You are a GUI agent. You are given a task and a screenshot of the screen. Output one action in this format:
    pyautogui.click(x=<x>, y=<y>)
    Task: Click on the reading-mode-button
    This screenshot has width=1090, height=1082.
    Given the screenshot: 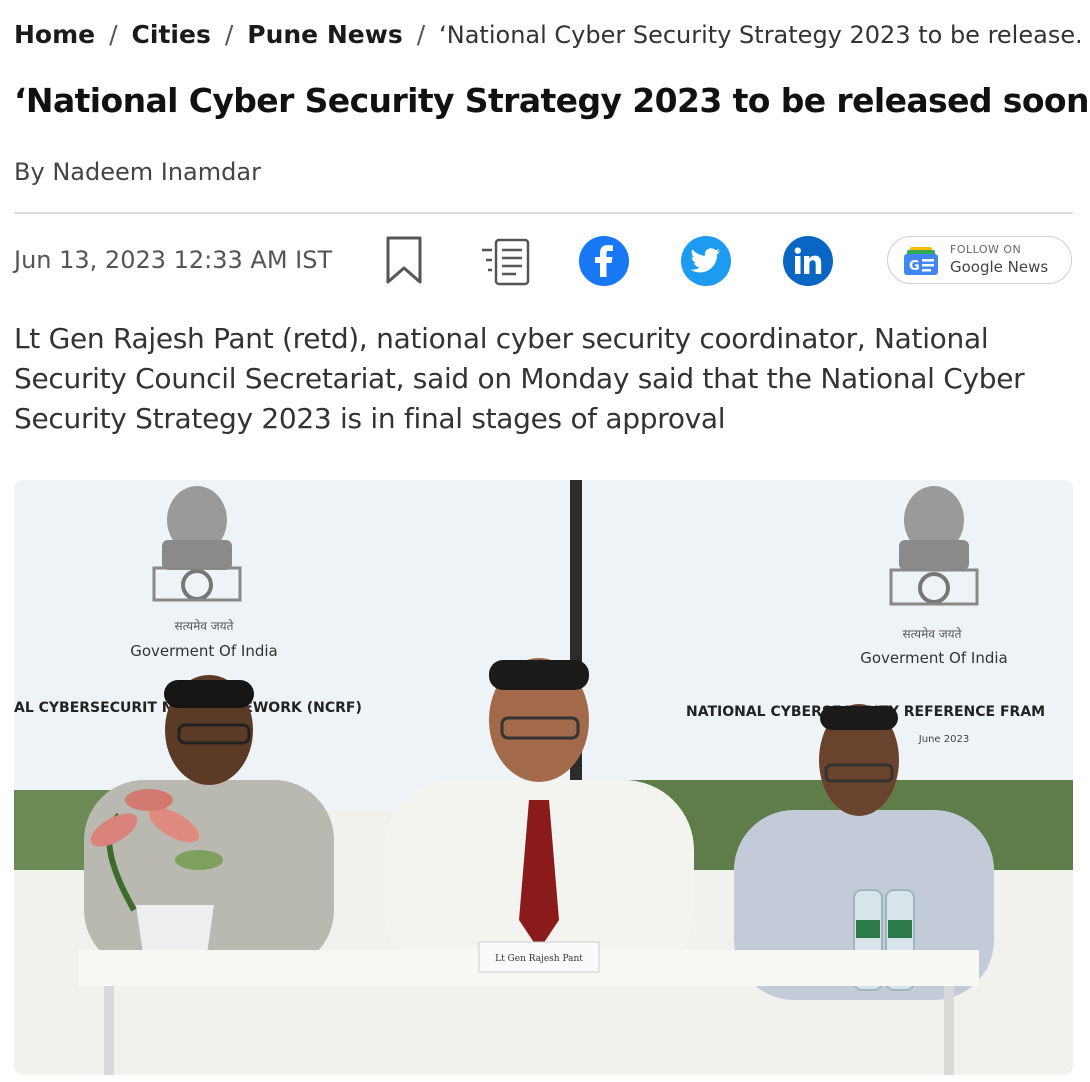 What is the action you would take?
    pyautogui.click(x=506, y=262)
    